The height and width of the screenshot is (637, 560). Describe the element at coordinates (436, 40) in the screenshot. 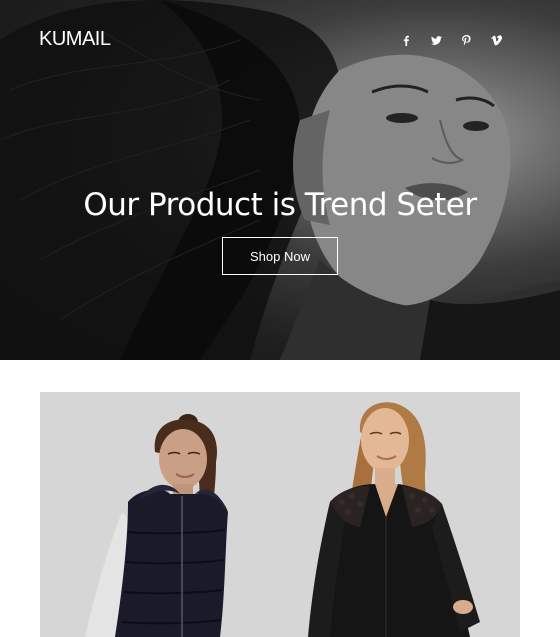

I see `twitter-icon` at that location.